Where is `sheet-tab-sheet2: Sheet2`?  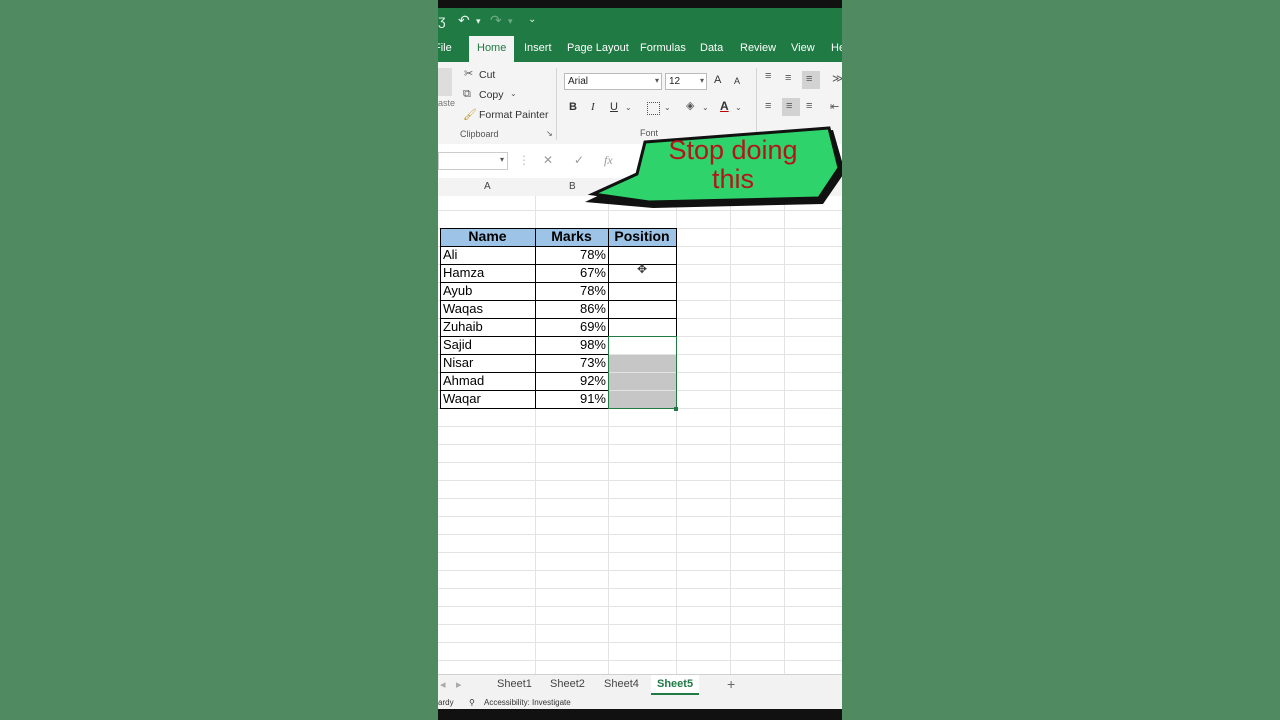 sheet-tab-sheet2: Sheet2 is located at coordinates (567, 684).